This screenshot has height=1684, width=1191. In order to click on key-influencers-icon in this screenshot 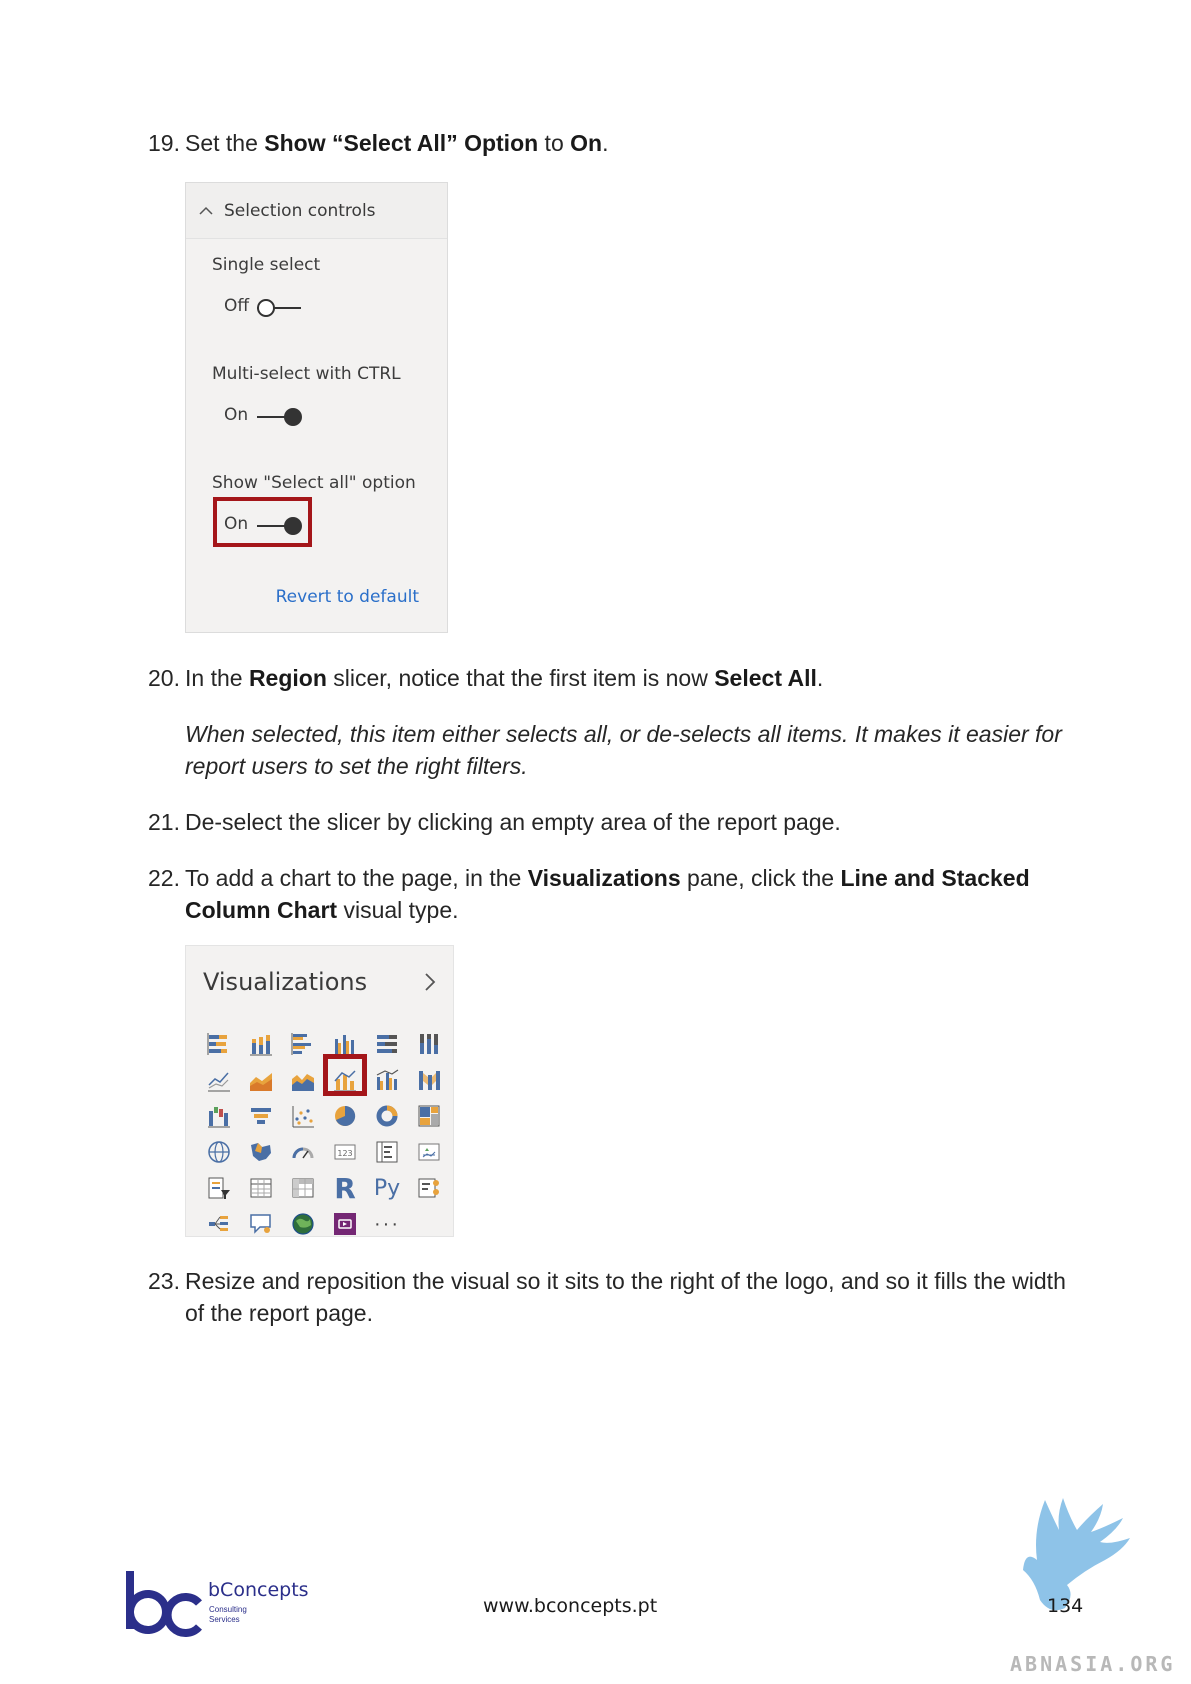, I will do `click(429, 1188)`.